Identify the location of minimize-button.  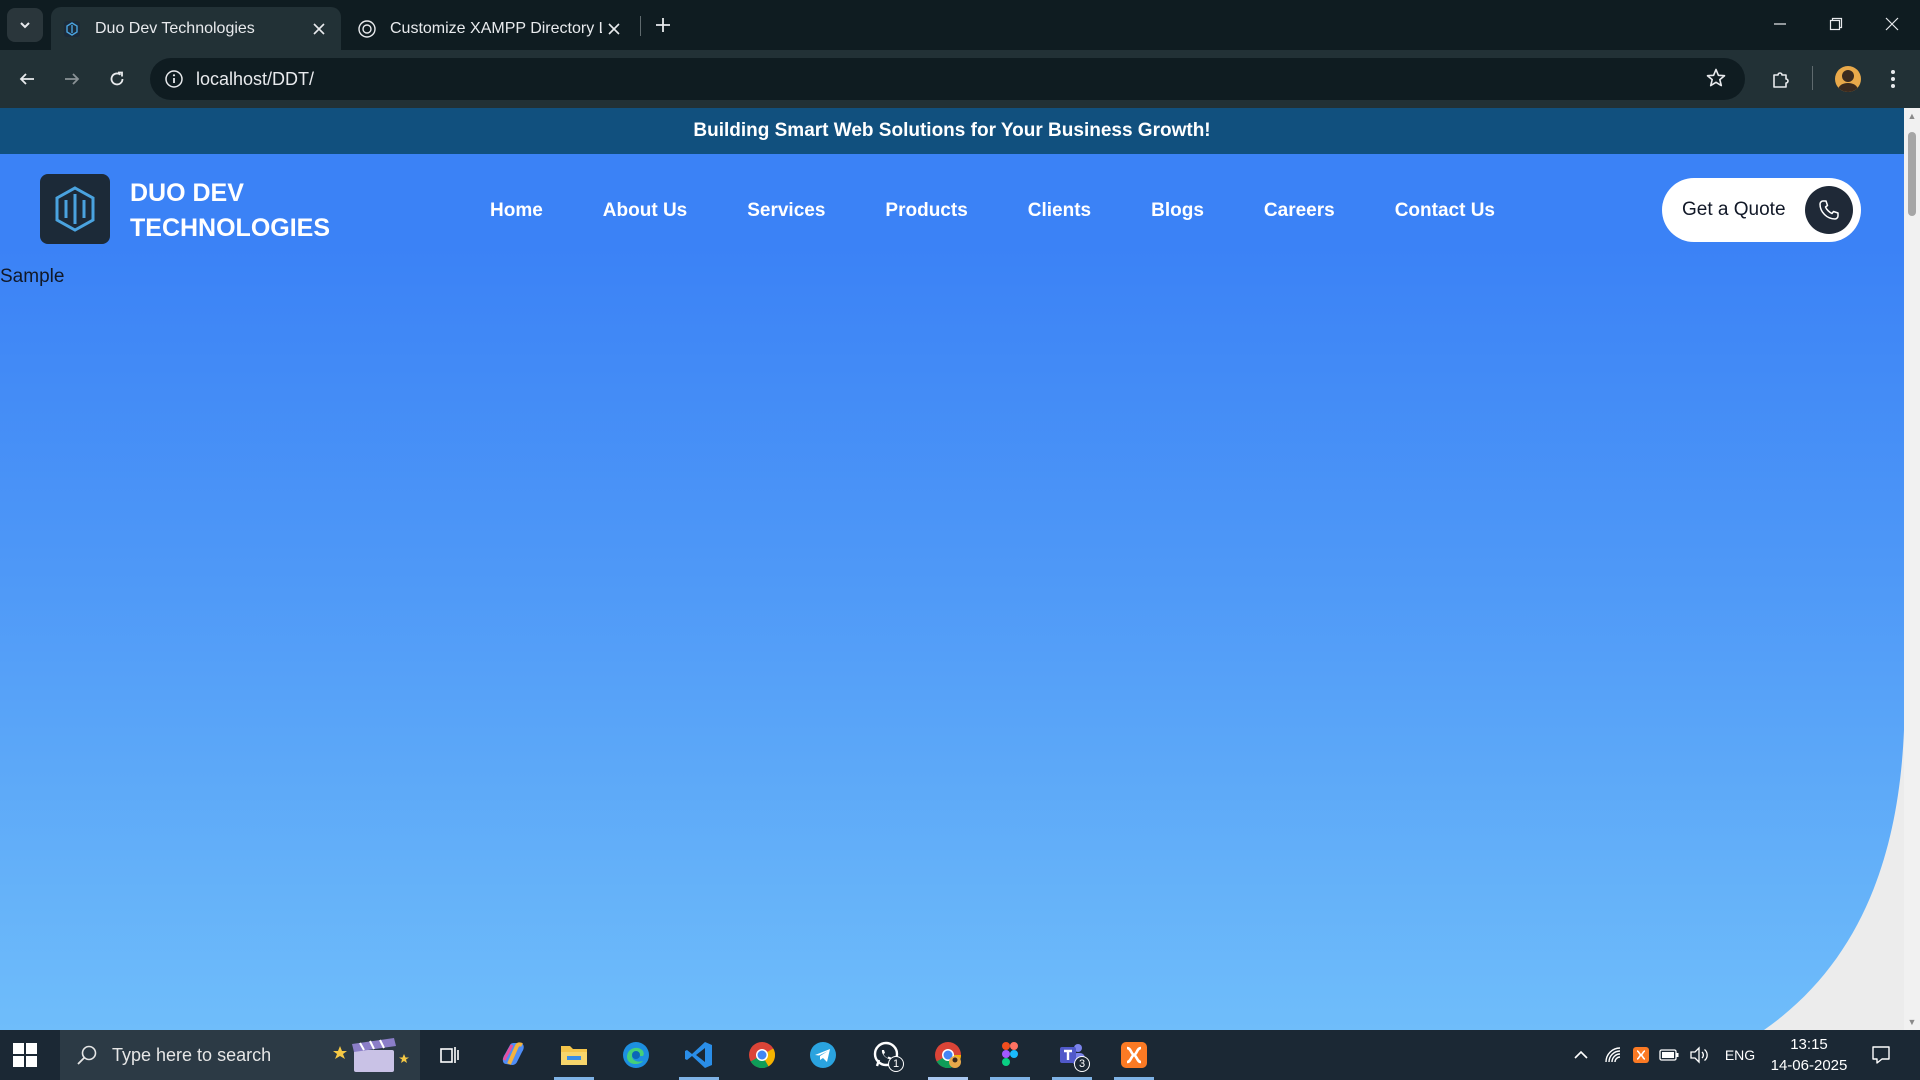
(1780, 24).